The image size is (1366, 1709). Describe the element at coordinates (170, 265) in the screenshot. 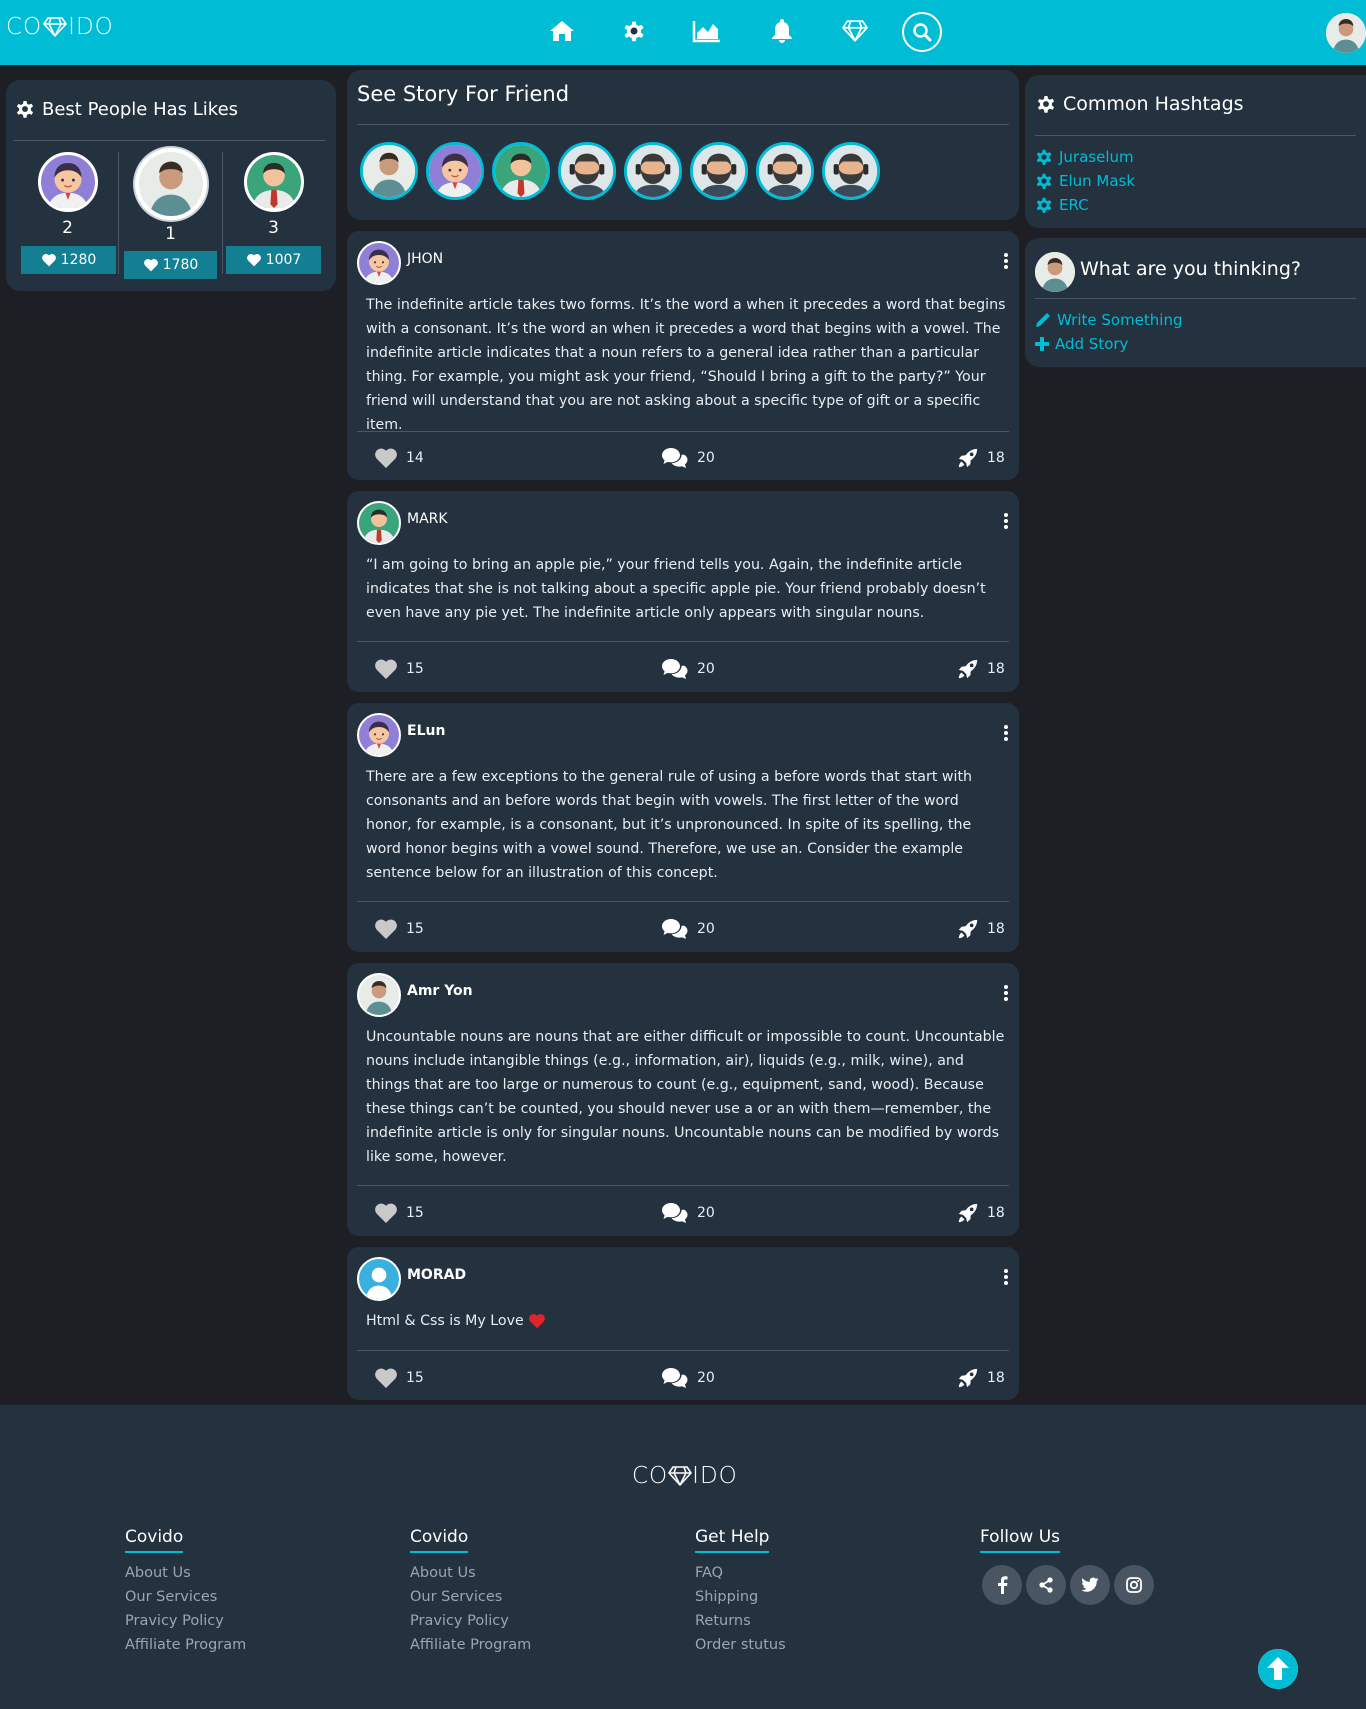

I see `likes-badge: 1780` at that location.